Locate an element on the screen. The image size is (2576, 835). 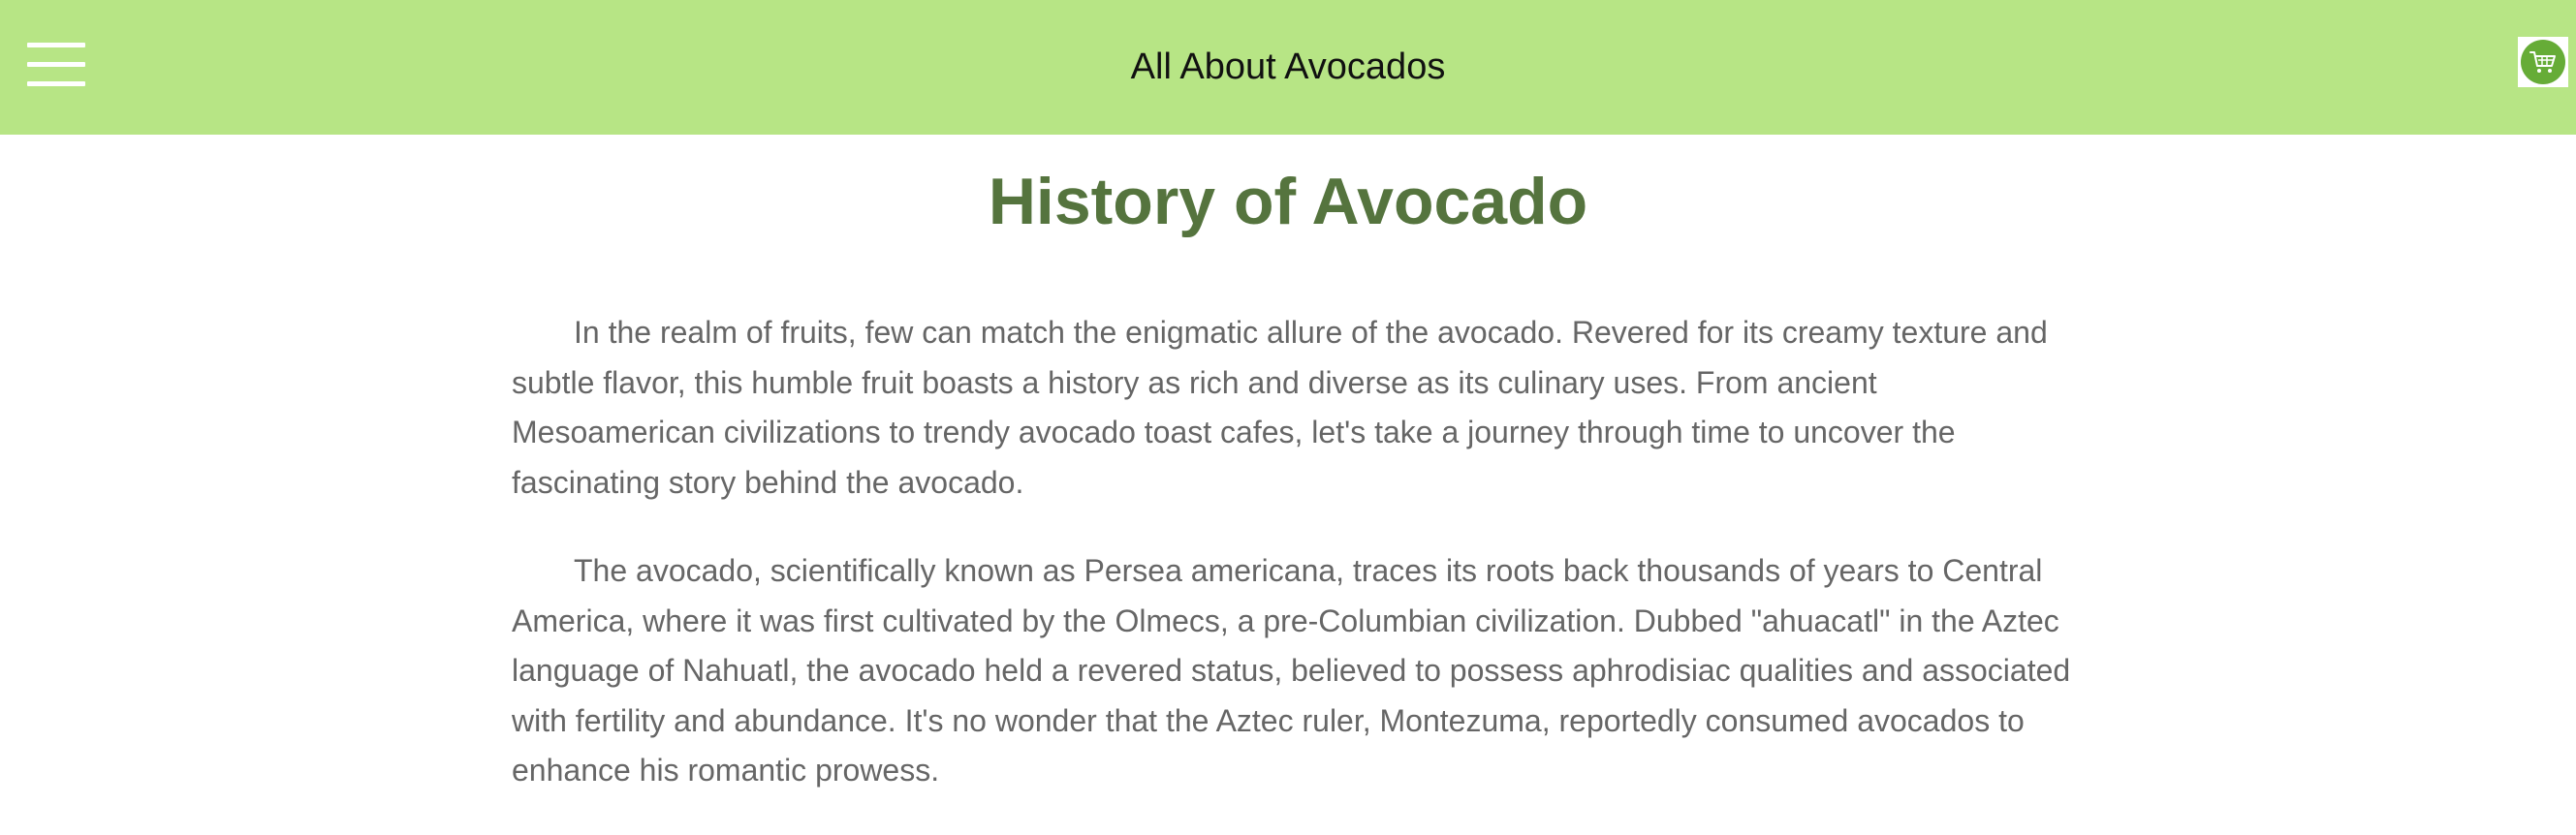
cart-button is located at coordinates (2543, 62).